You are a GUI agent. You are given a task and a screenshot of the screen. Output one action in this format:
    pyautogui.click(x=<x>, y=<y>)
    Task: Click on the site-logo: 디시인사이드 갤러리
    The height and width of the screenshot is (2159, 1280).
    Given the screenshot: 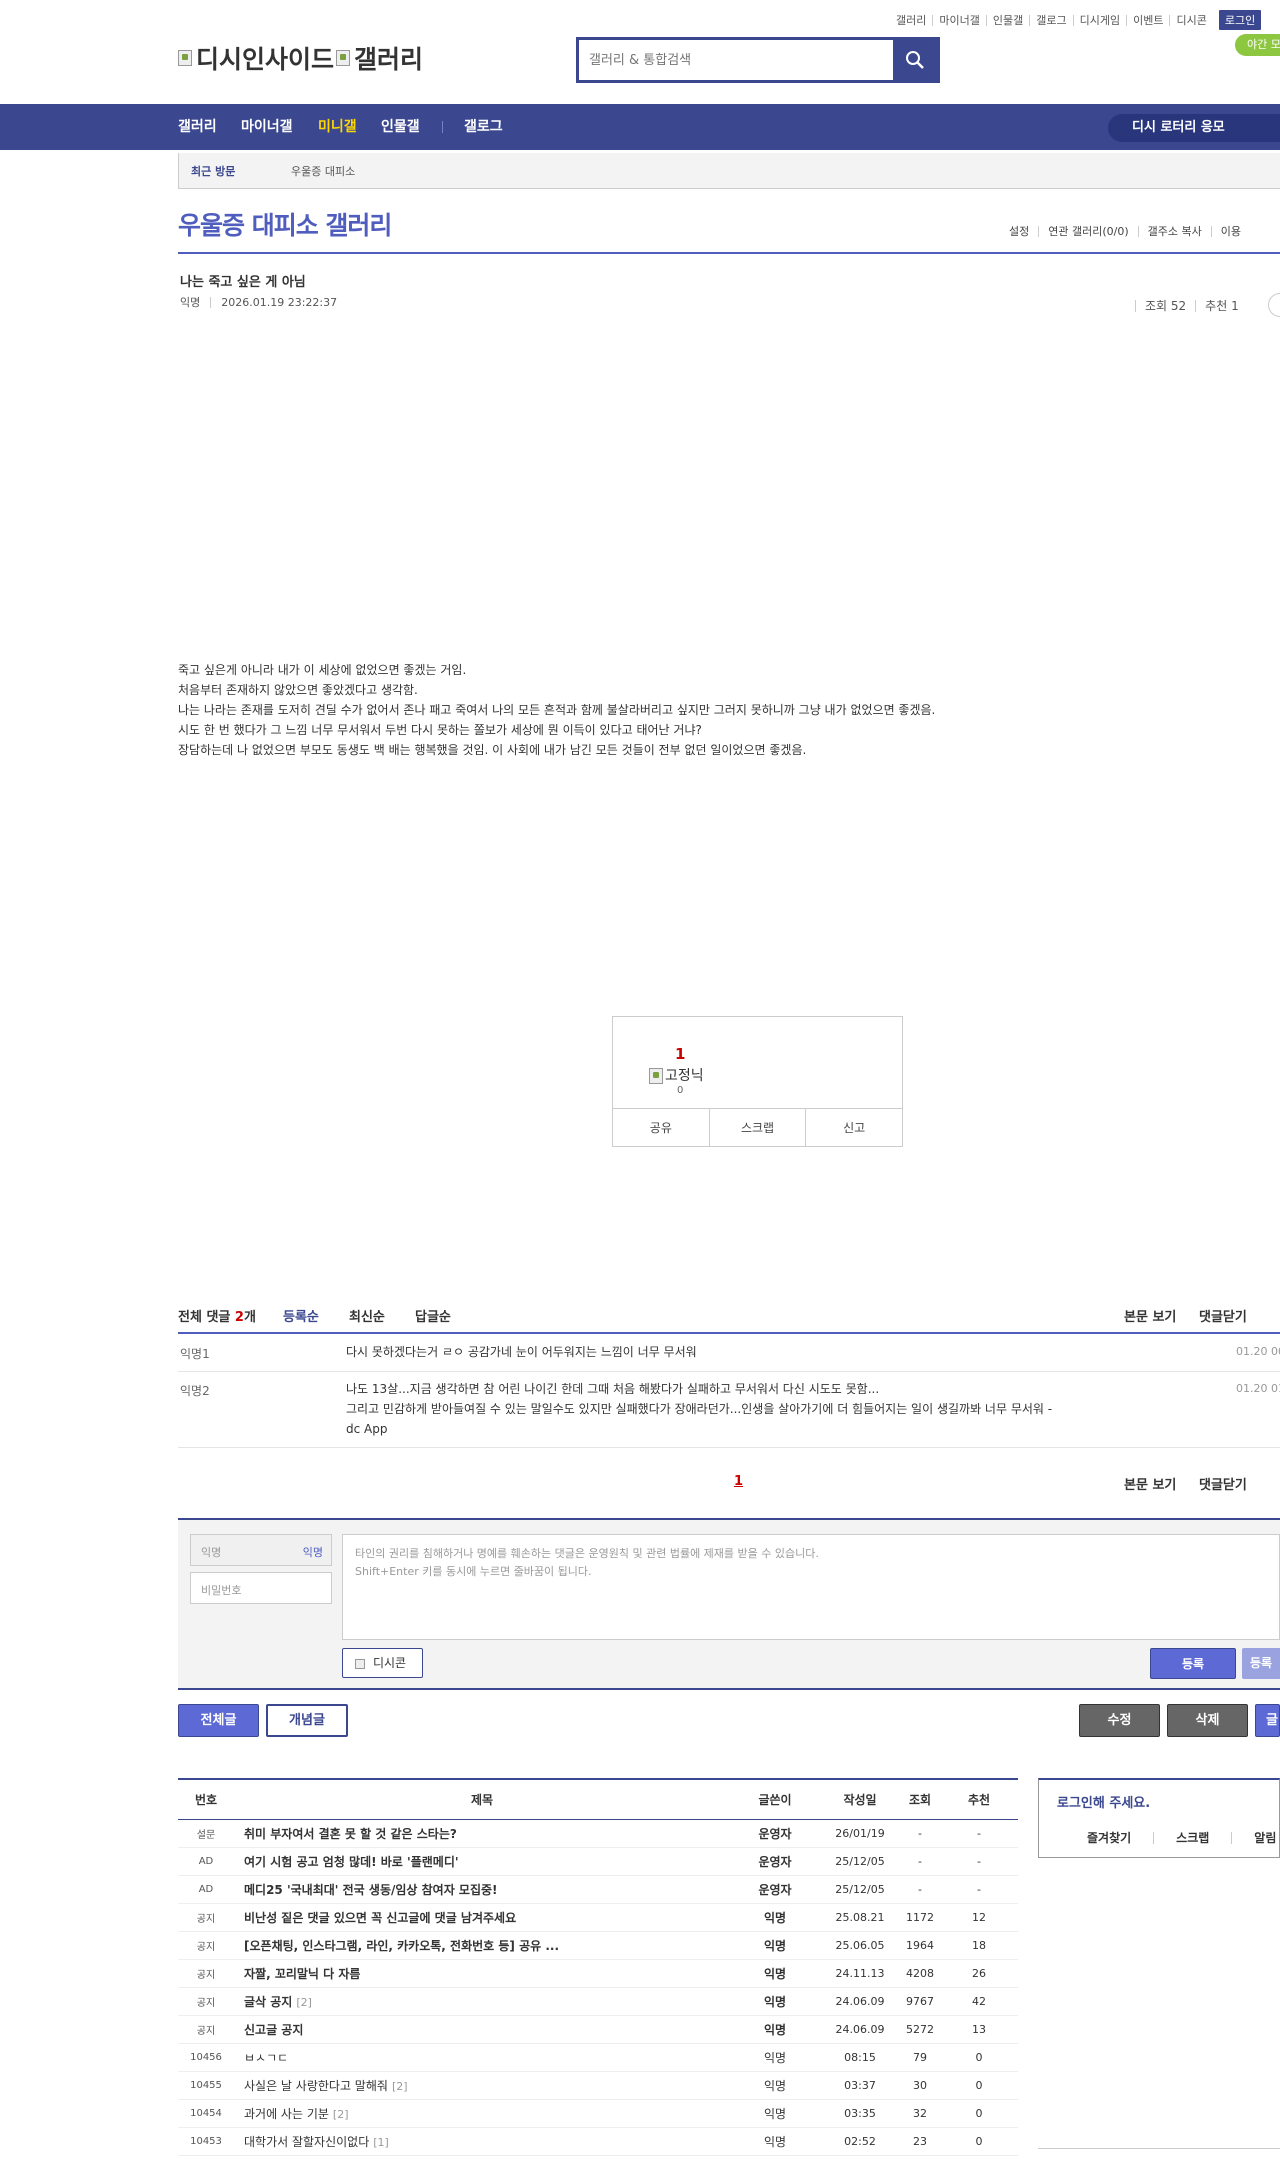 What is the action you would take?
    pyautogui.click(x=300, y=58)
    